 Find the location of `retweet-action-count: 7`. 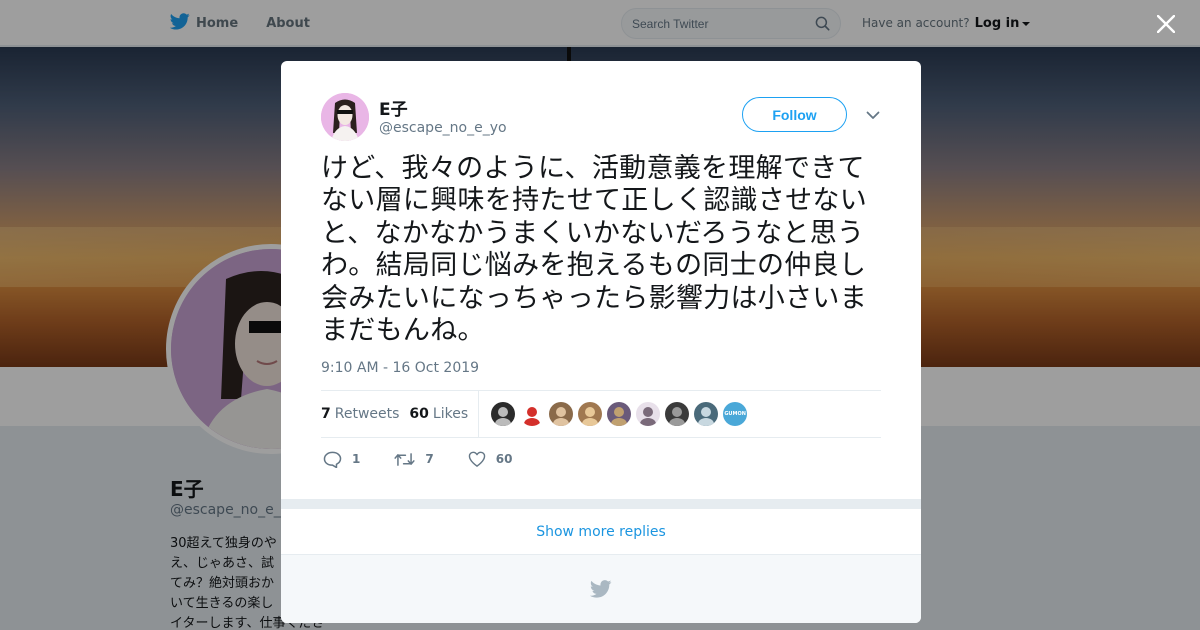

retweet-action-count: 7 is located at coordinates (429, 459).